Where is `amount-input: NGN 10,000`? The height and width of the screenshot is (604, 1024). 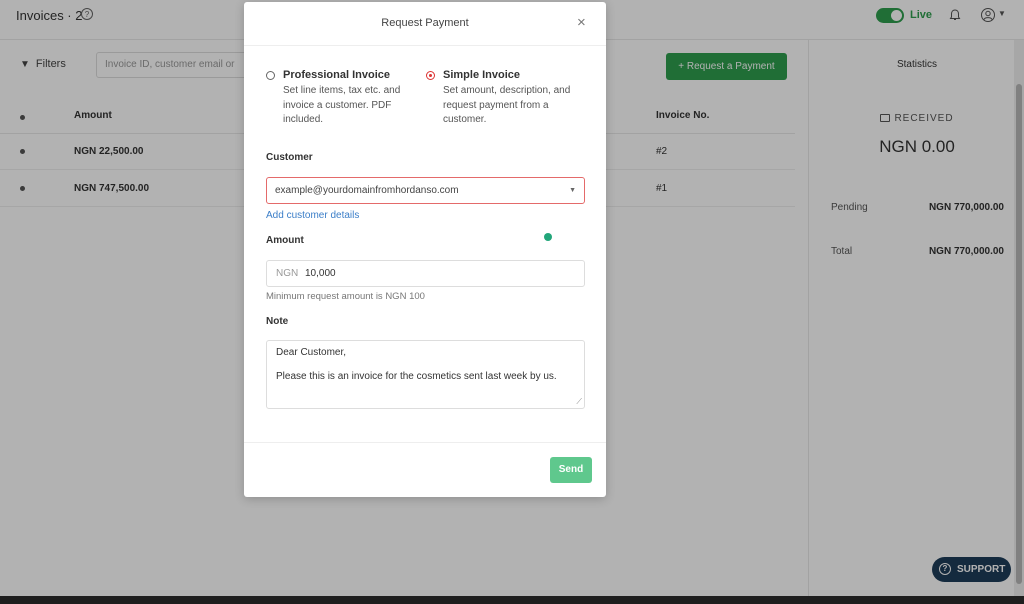 amount-input: NGN 10,000 is located at coordinates (425, 273).